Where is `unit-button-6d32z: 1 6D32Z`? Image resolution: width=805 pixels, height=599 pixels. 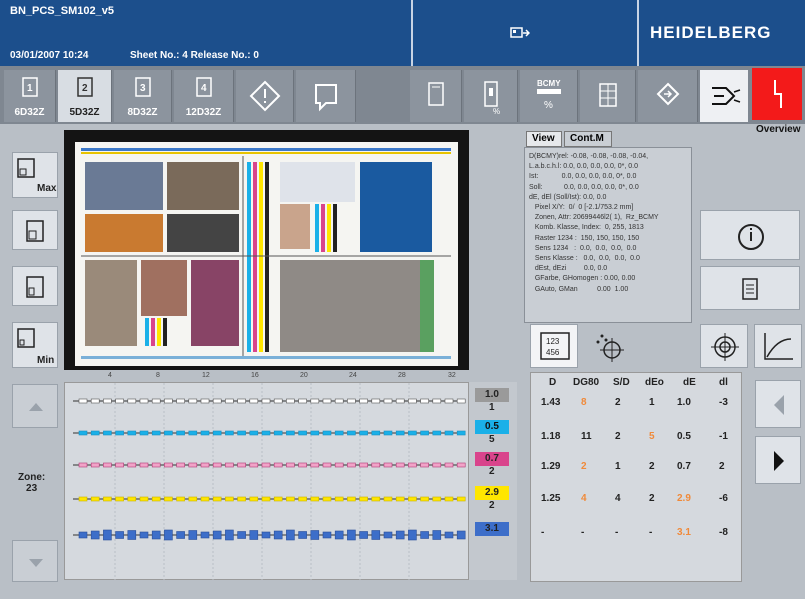 unit-button-6d32z: 1 6D32Z is located at coordinates (30, 96).